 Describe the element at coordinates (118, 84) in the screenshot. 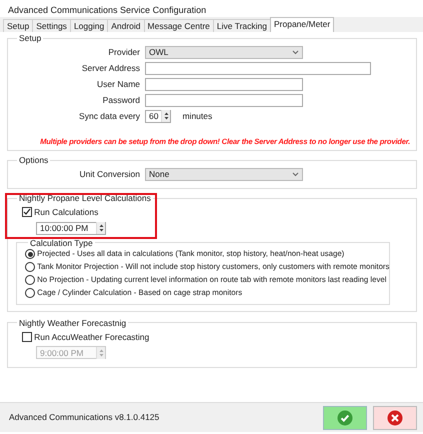

I see `field-label: User Name` at that location.